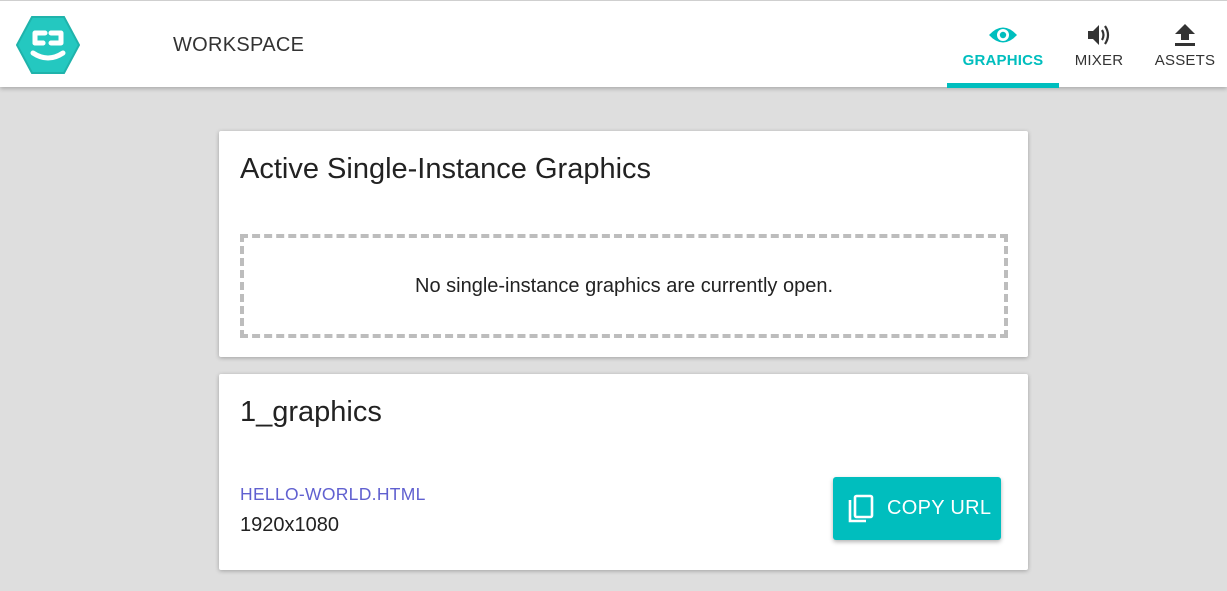  Describe the element at coordinates (1003, 60) in the screenshot. I see `tab-graphics-label: GRAPHICS` at that location.